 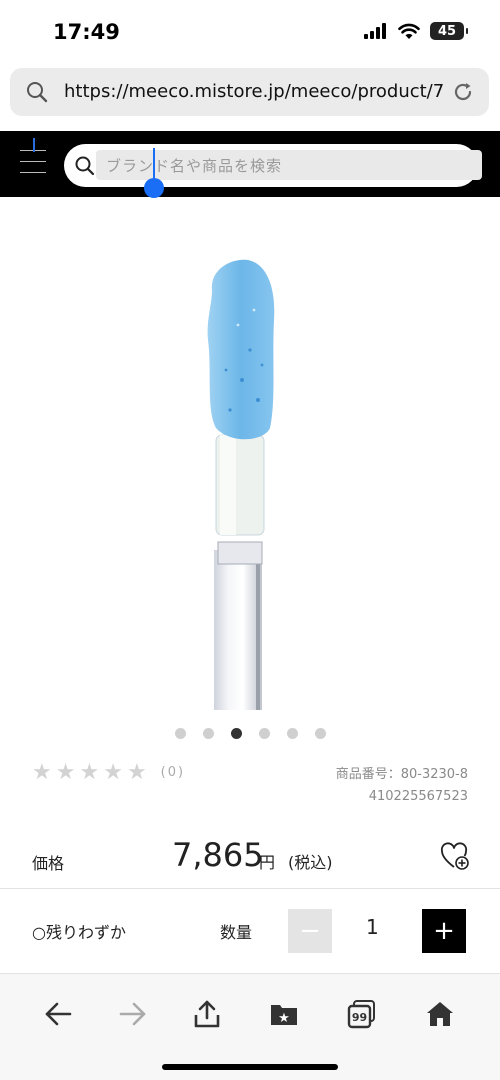 I want to click on forward-icon, so click(x=132, y=1014).